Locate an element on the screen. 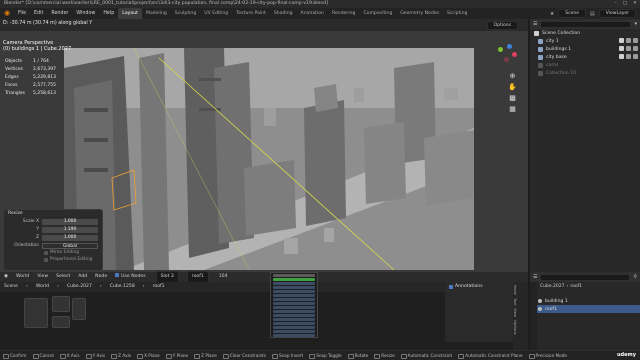 The width and height of the screenshot is (640, 360). use-nodes-toggle: Use Nodes is located at coordinates (130, 277).